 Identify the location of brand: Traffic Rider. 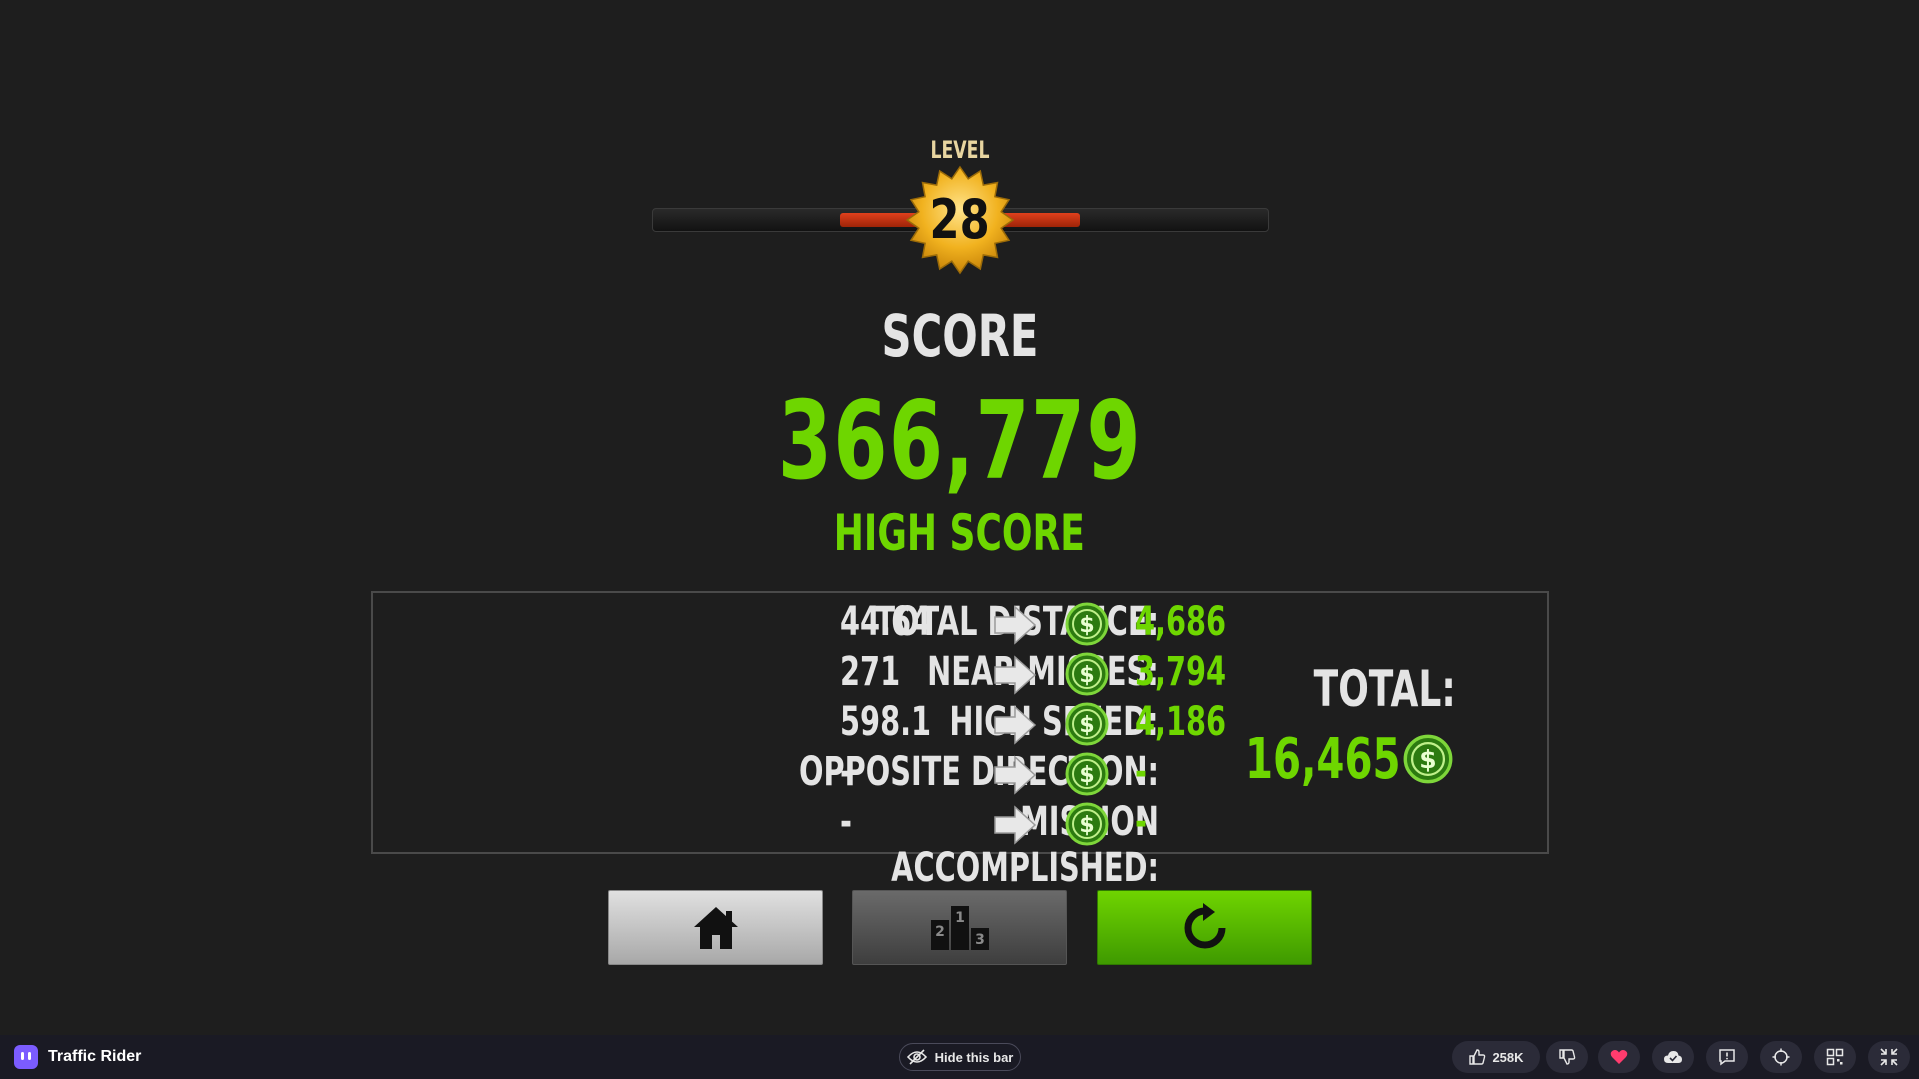
(77, 1057).